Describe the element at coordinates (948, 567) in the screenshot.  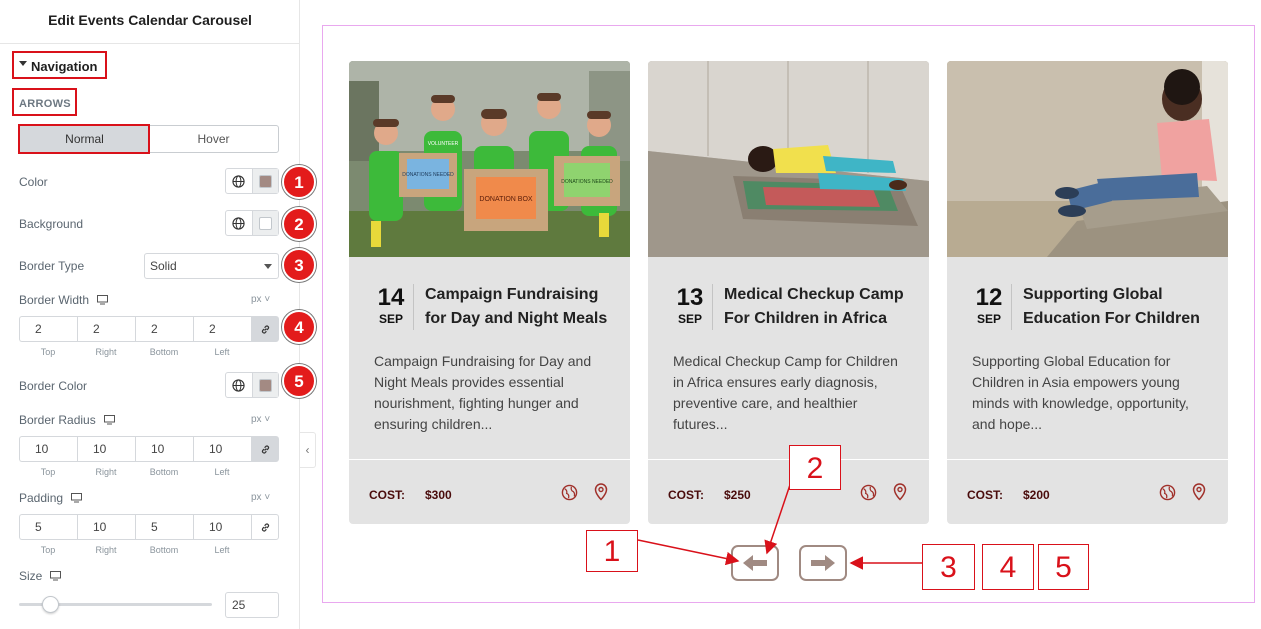
I see `callout-3: 3` at that location.